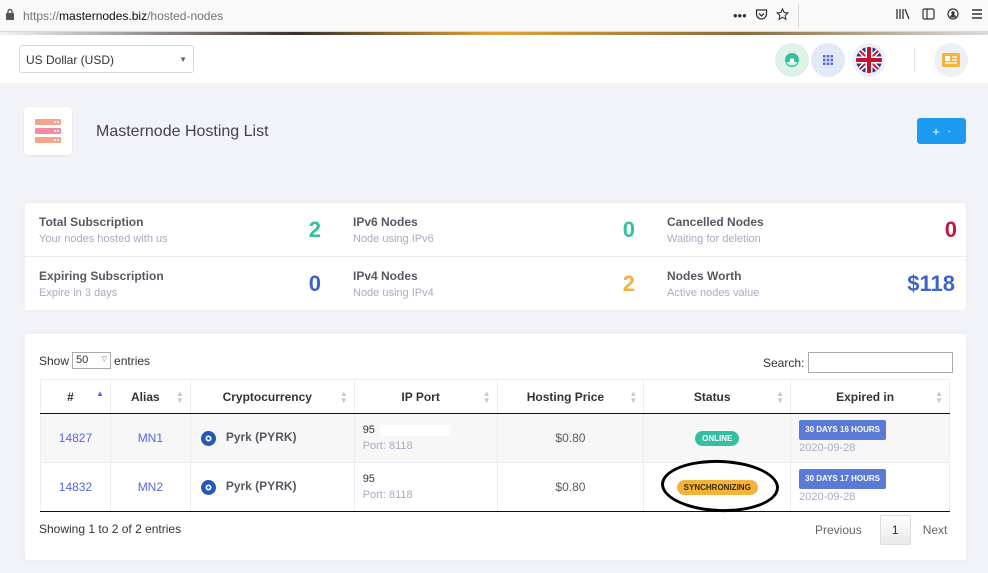 The height and width of the screenshot is (573, 988). What do you see at coordinates (798, 16) in the screenshot?
I see `toolbar-divider` at bounding box center [798, 16].